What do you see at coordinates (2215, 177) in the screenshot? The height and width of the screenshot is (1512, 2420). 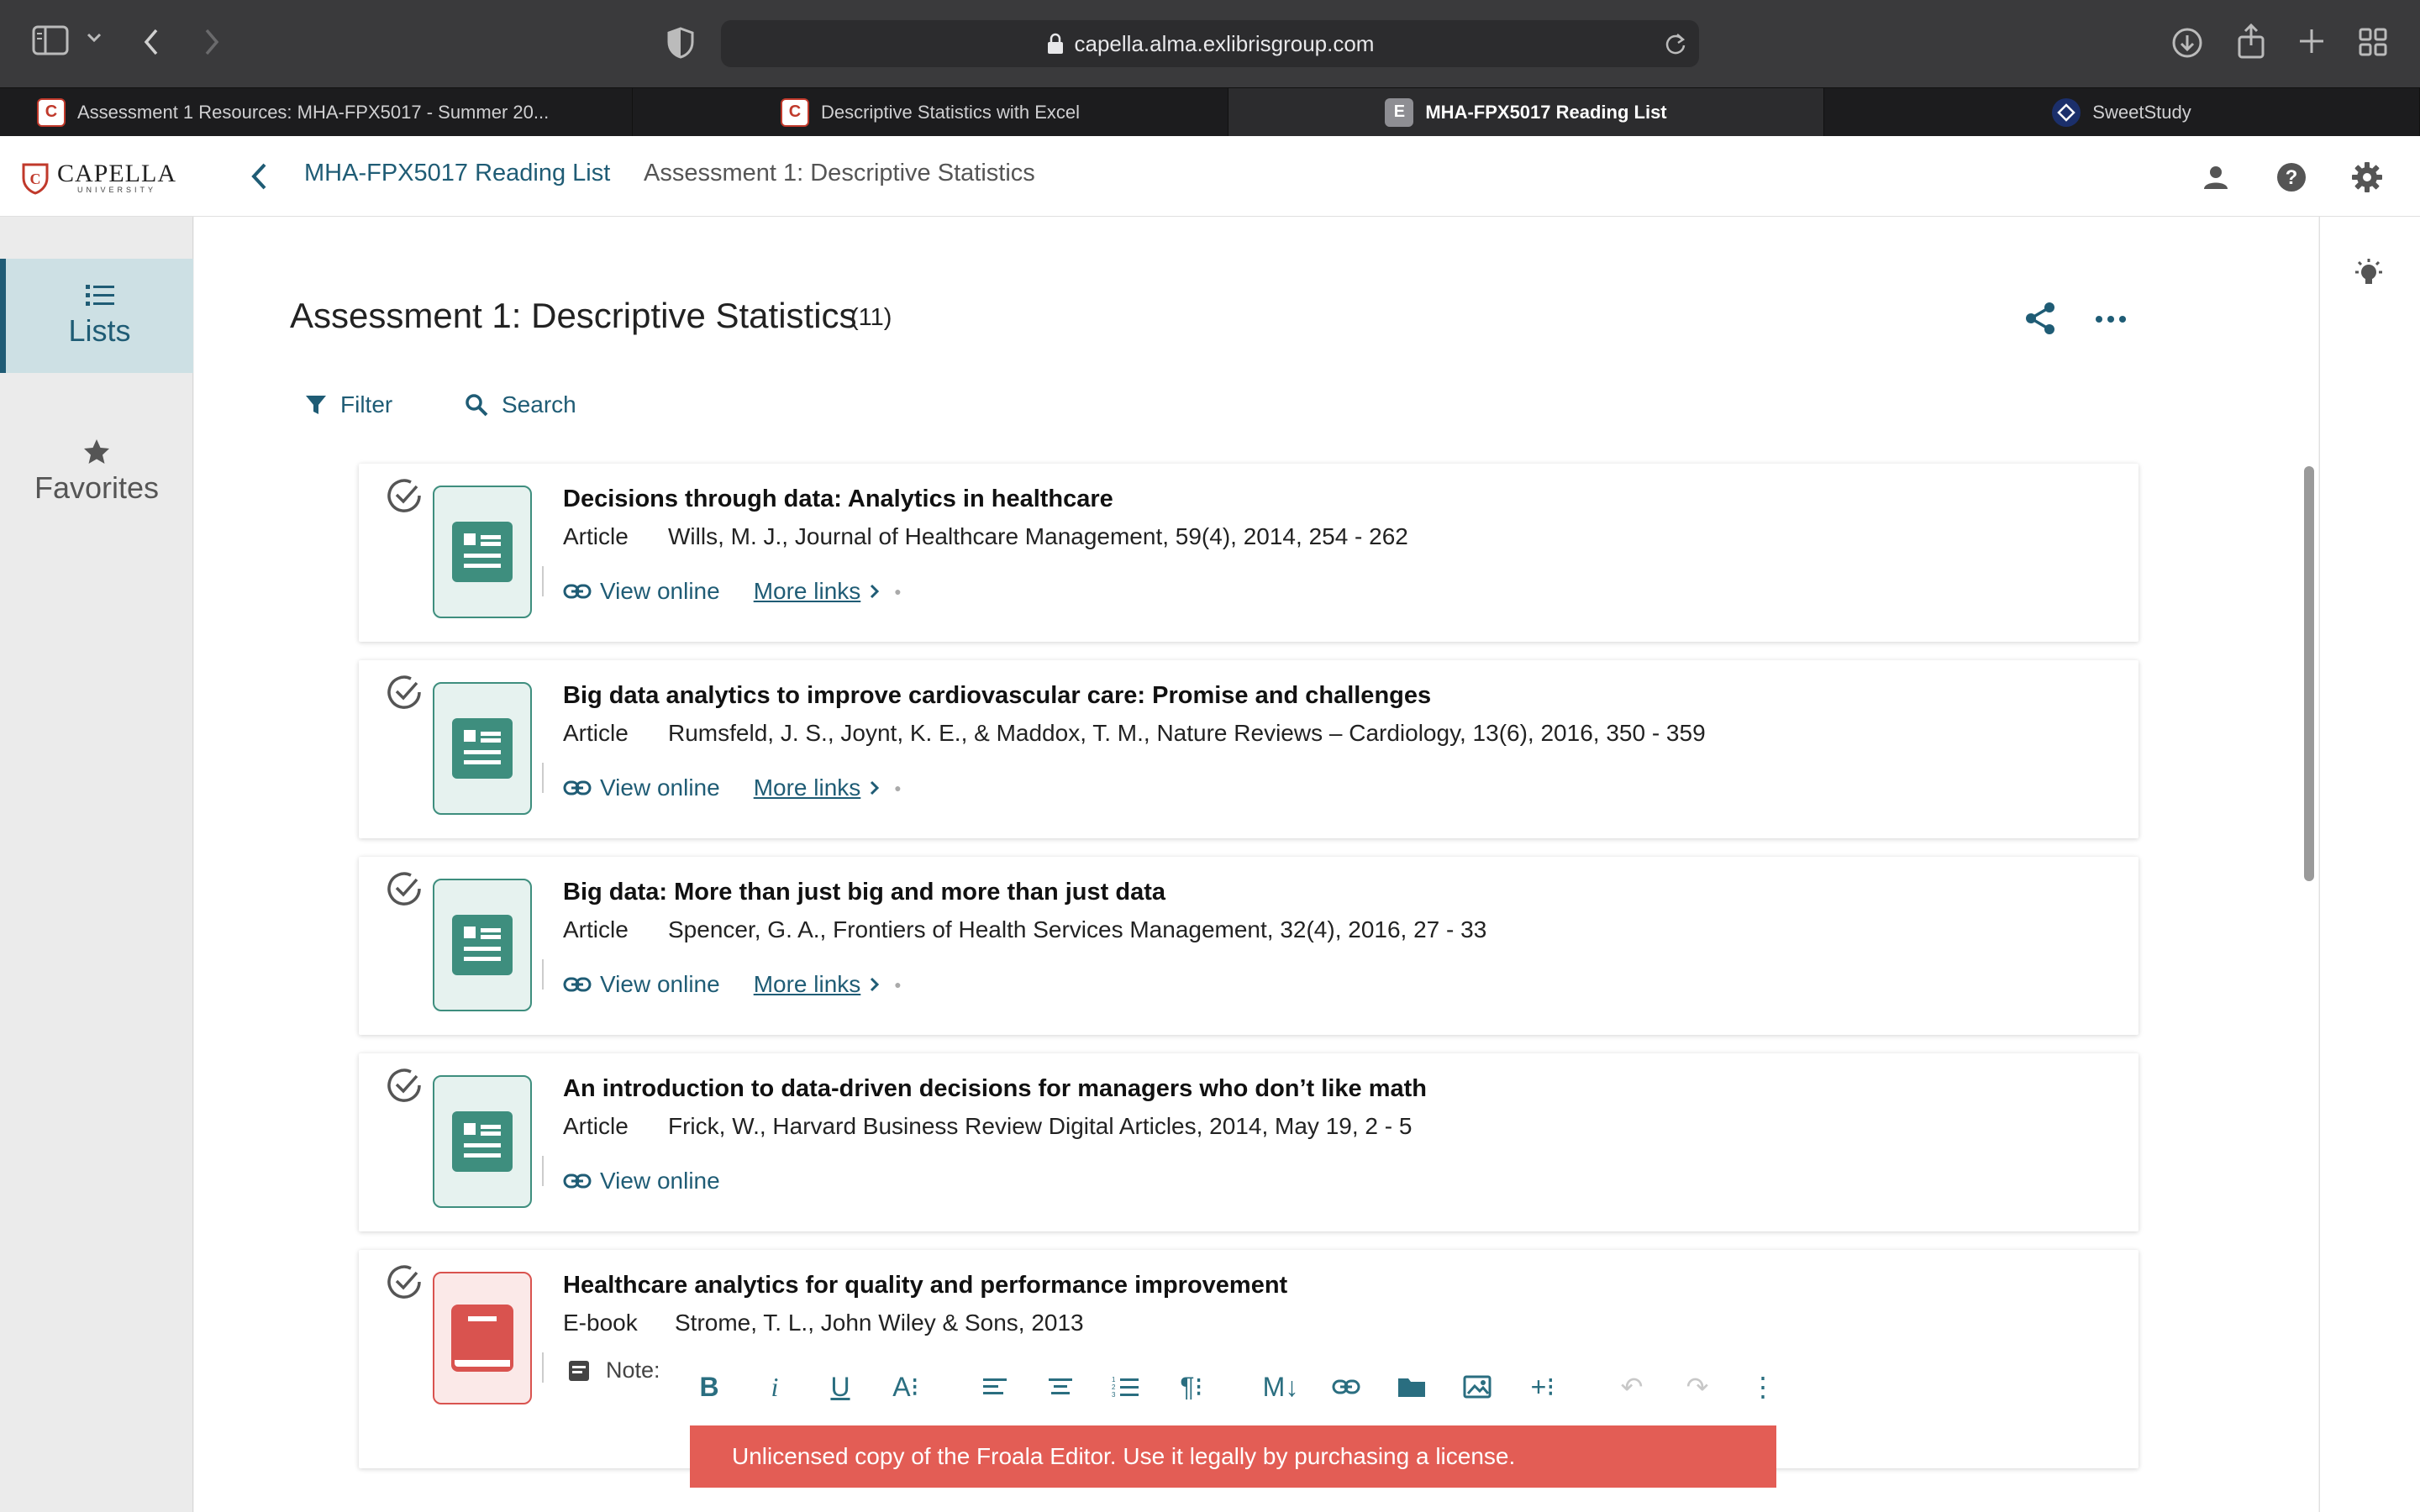 I see `user-icon` at bounding box center [2215, 177].